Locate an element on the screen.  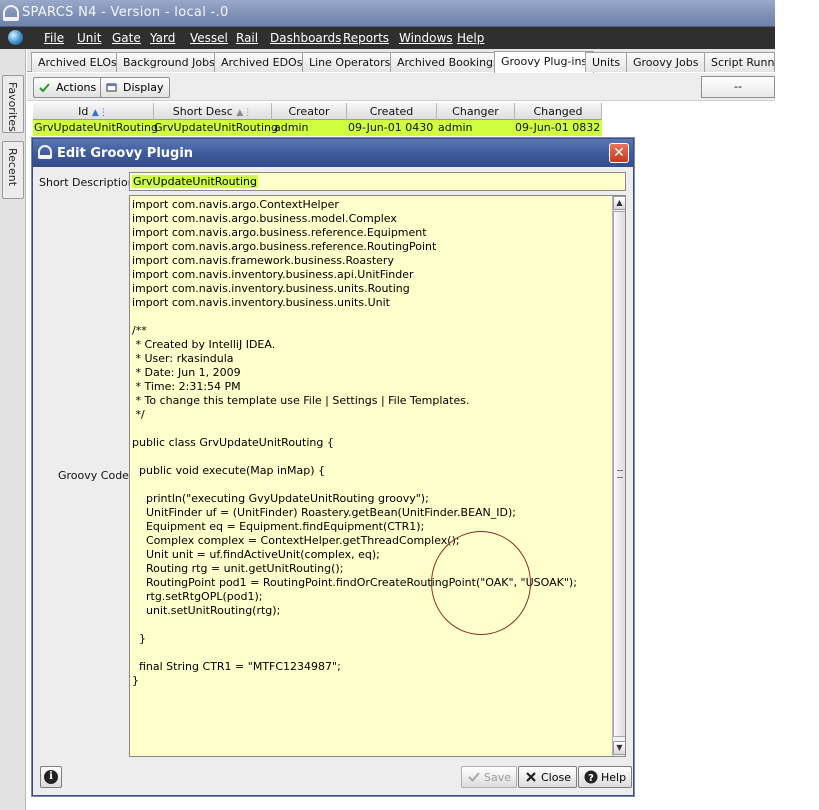
app-logo-icon is located at coordinates (11, 13).